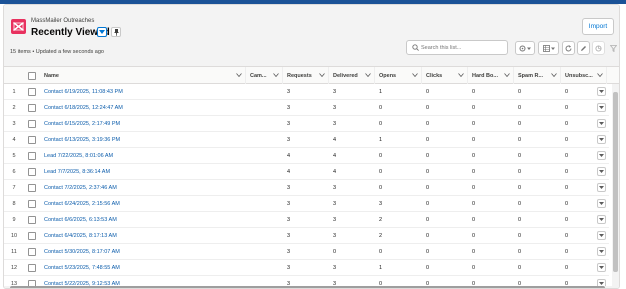 This screenshot has width=626, height=289. I want to click on record-name-link: Contact 6/13/2025, 3:19:36 PM, so click(82, 140).